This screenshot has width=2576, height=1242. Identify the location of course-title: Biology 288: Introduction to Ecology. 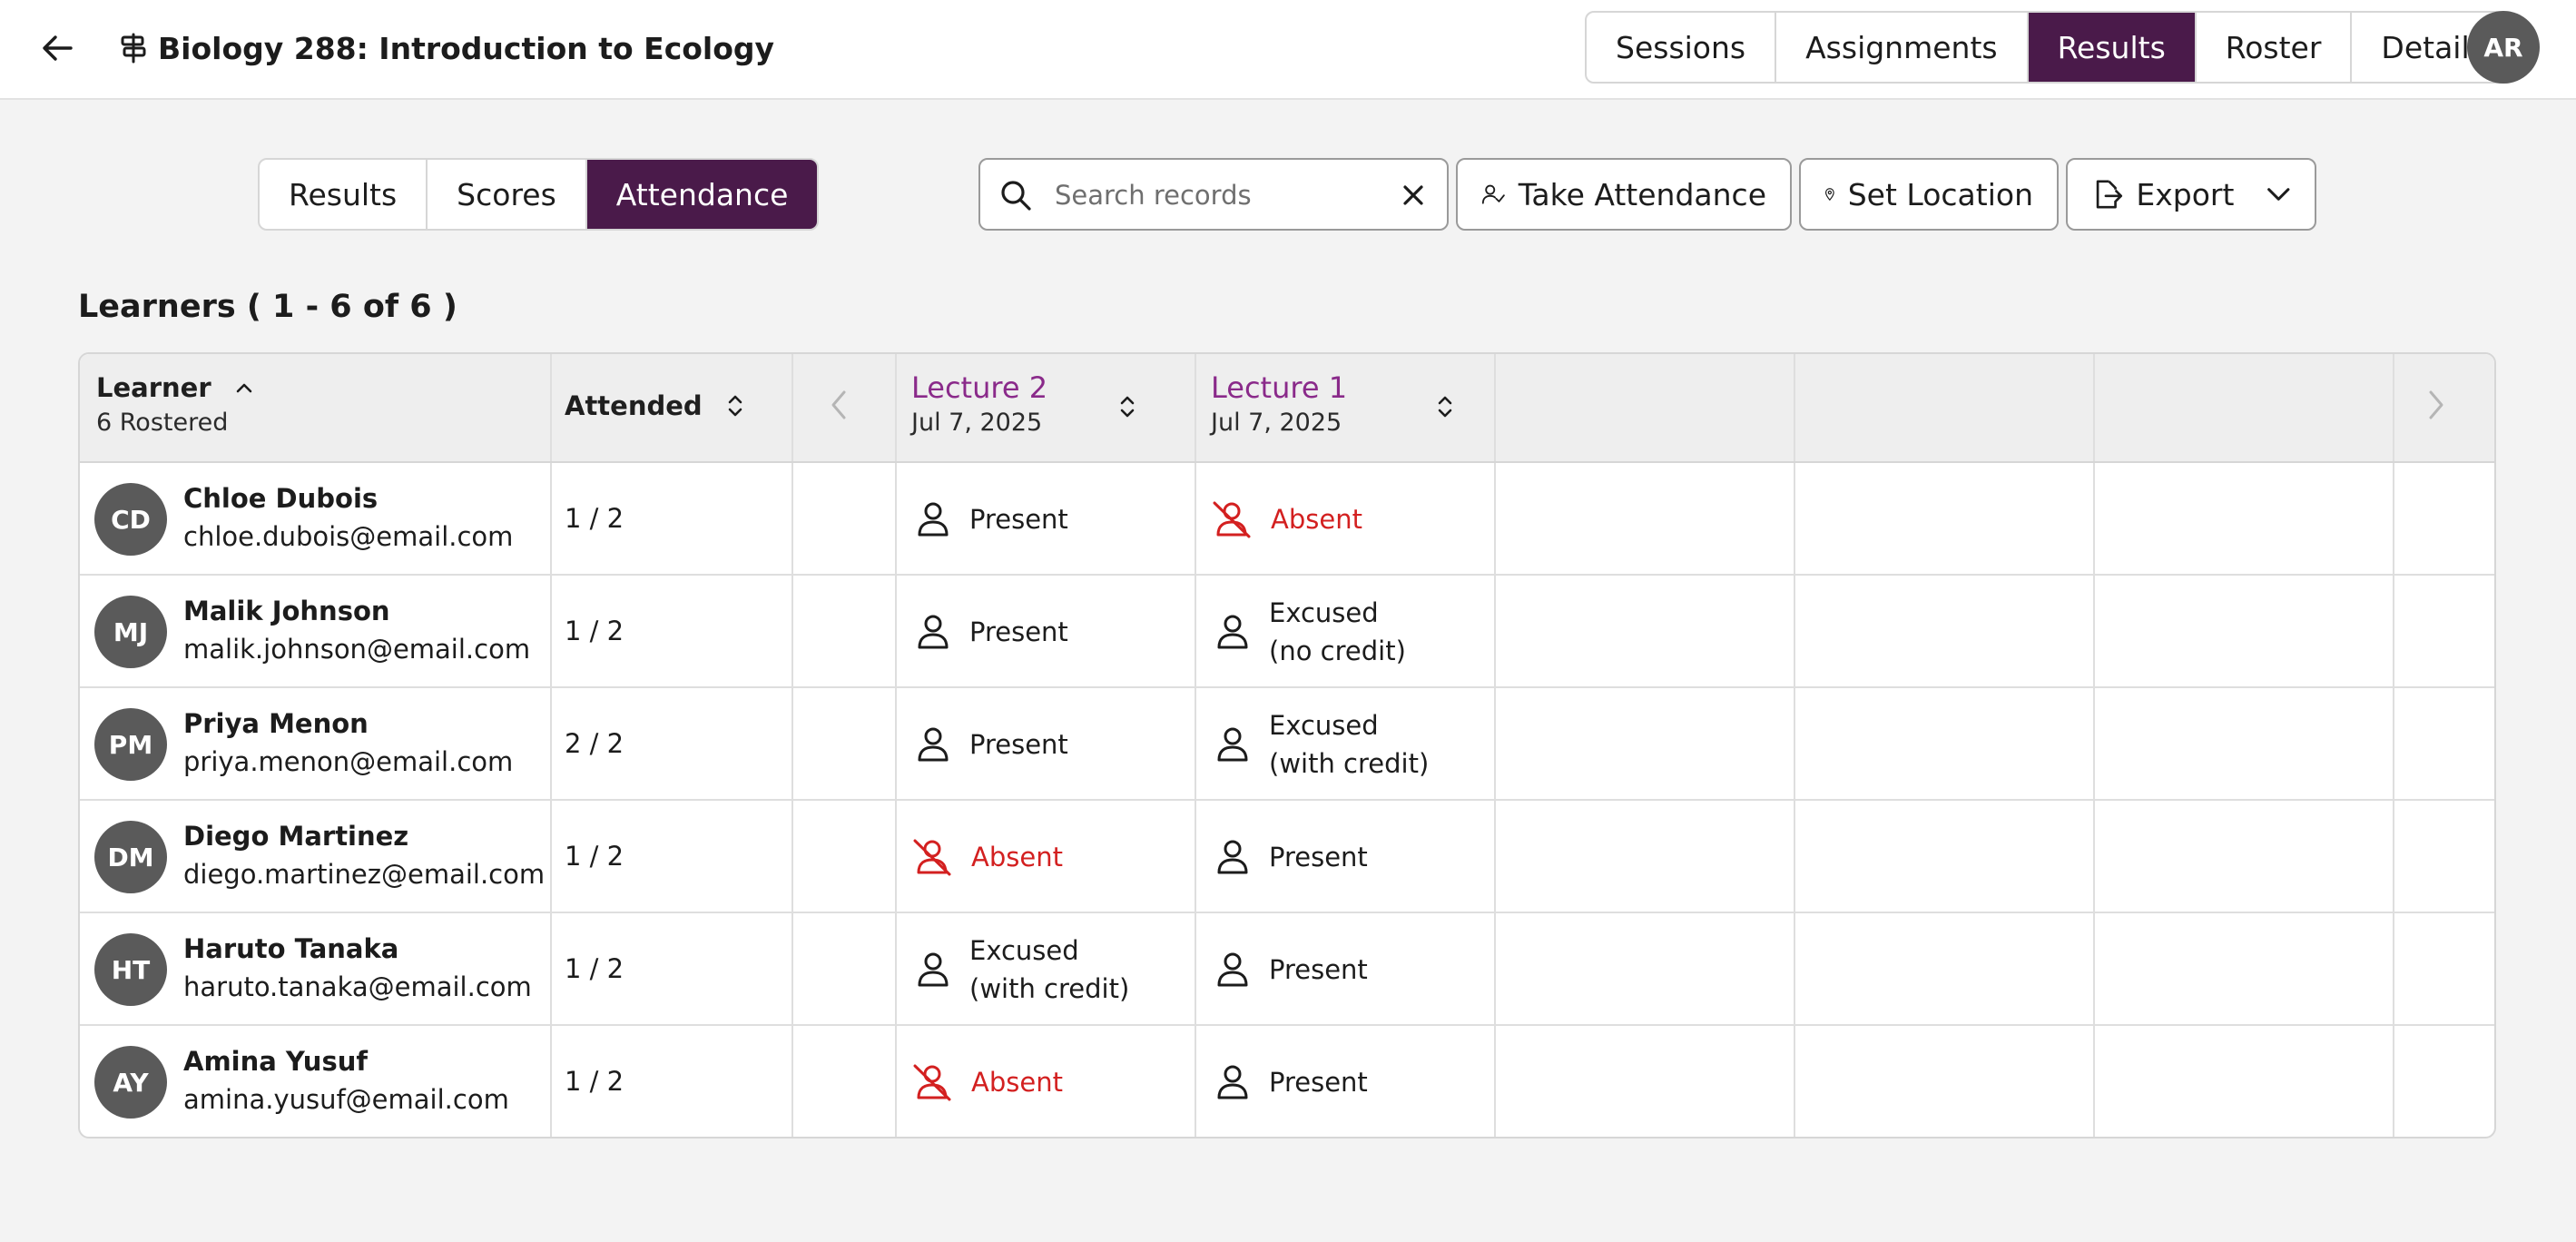
(447, 48).